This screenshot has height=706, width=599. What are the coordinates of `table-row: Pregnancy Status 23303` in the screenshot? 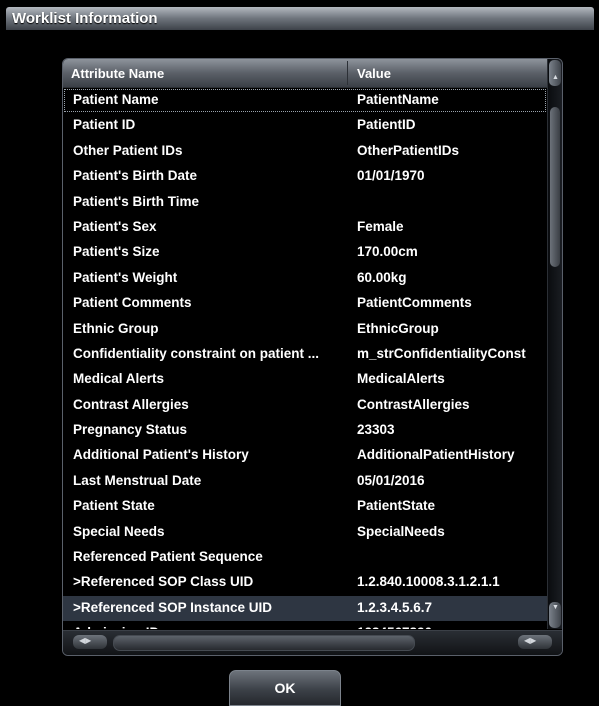 It's located at (305, 430).